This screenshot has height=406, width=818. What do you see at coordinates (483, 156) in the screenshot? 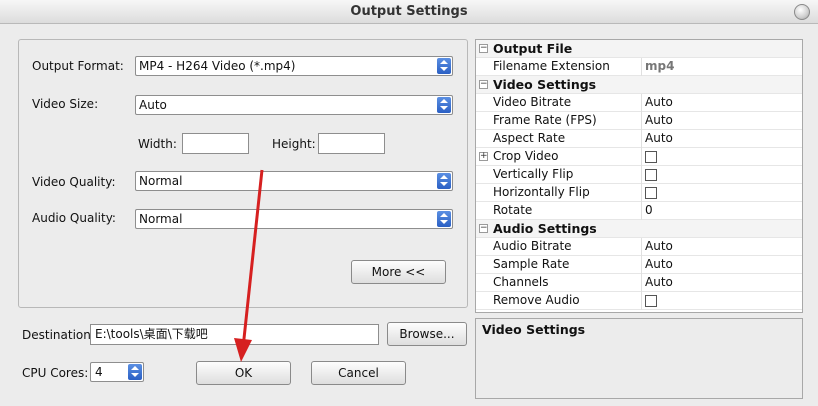
I see `expand-icon: +` at bounding box center [483, 156].